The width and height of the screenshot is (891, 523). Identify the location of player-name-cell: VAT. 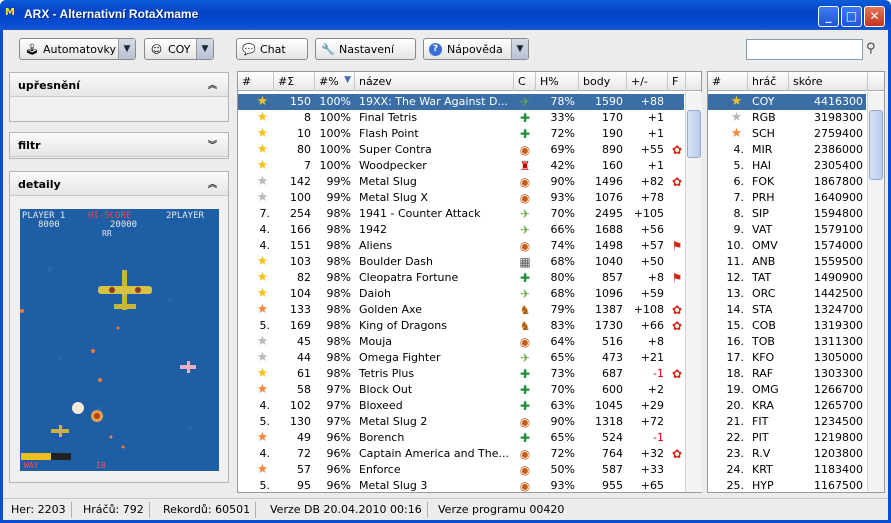
(768, 230).